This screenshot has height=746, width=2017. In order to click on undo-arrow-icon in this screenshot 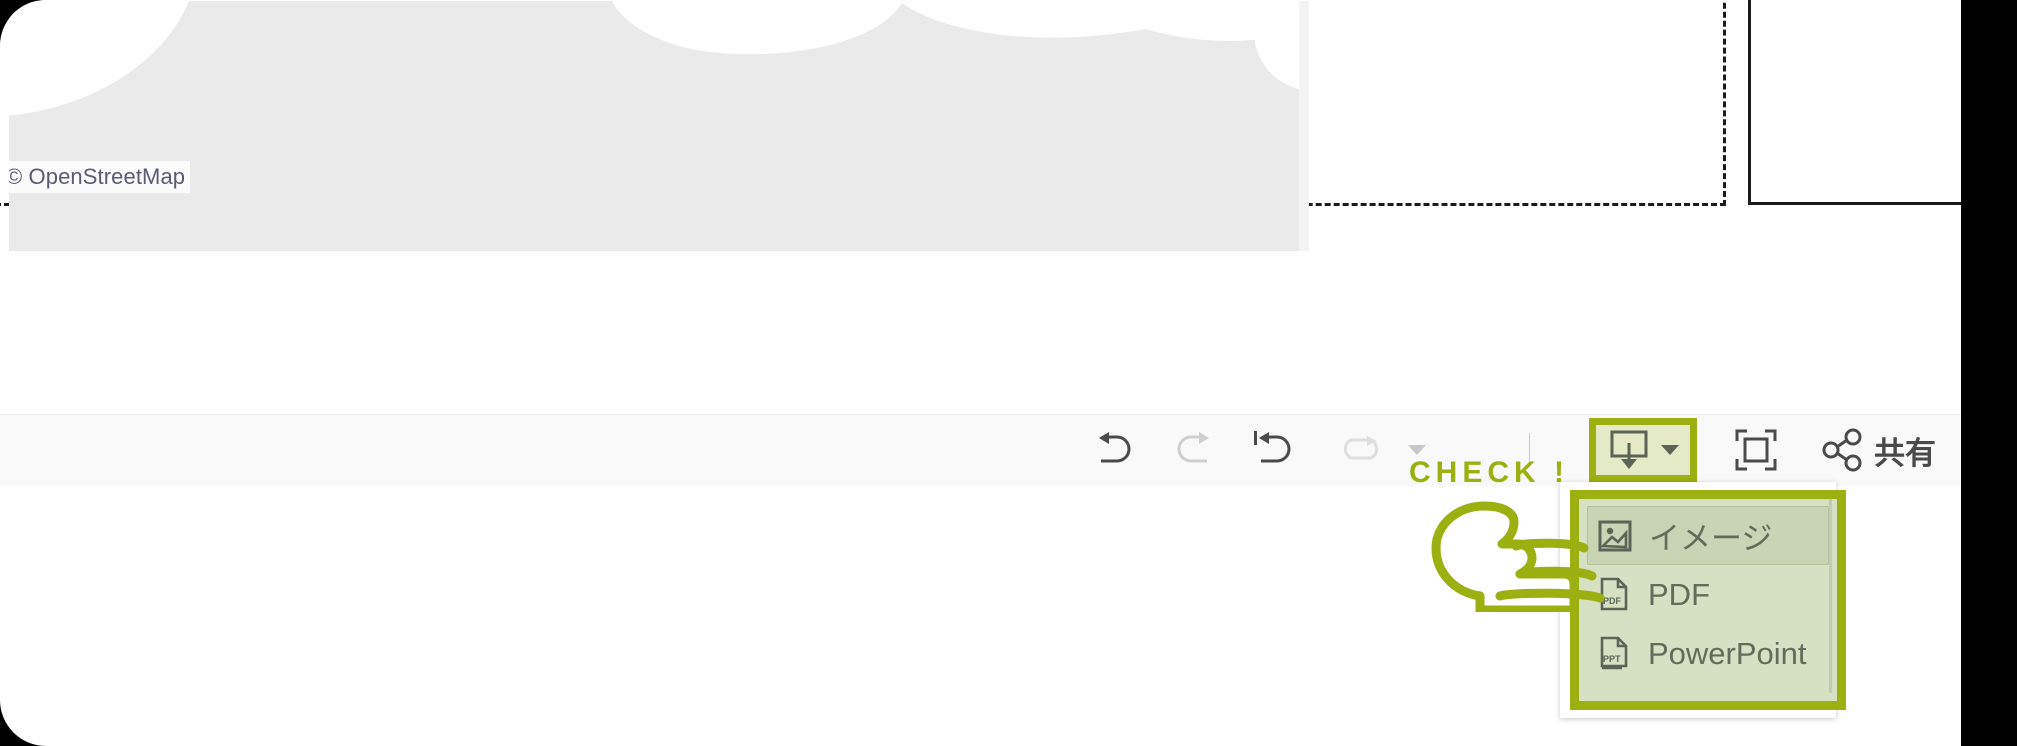, I will do `click(1115, 447)`.